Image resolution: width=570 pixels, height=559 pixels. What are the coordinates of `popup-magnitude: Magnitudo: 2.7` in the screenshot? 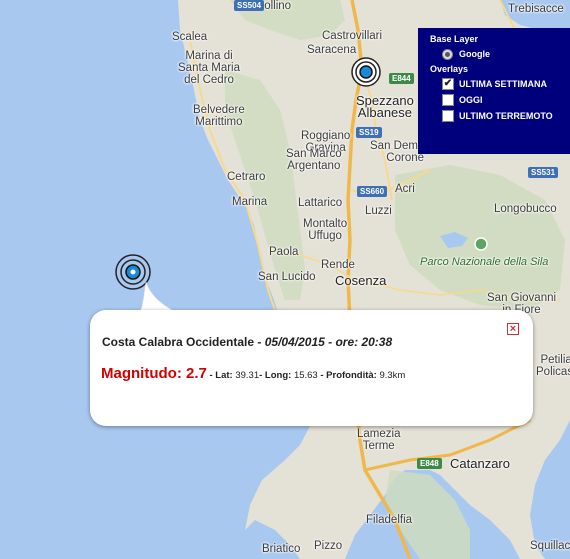 It's located at (154, 373).